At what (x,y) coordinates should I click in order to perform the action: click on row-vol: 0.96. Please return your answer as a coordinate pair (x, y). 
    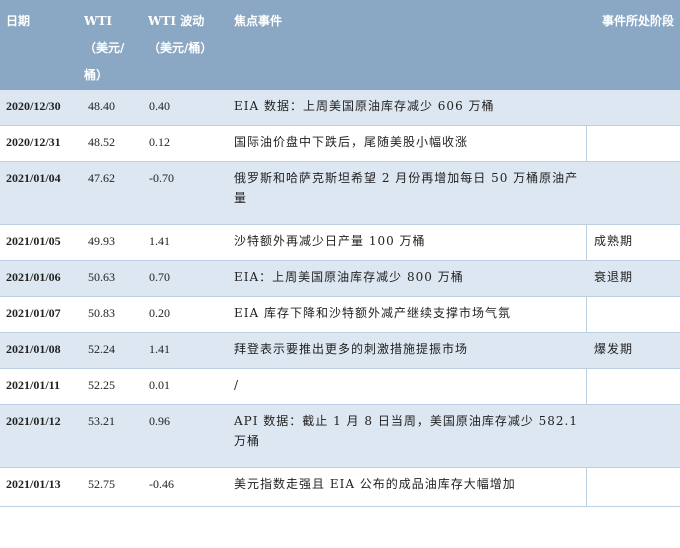
    Looking at the image, I should click on (159, 421).